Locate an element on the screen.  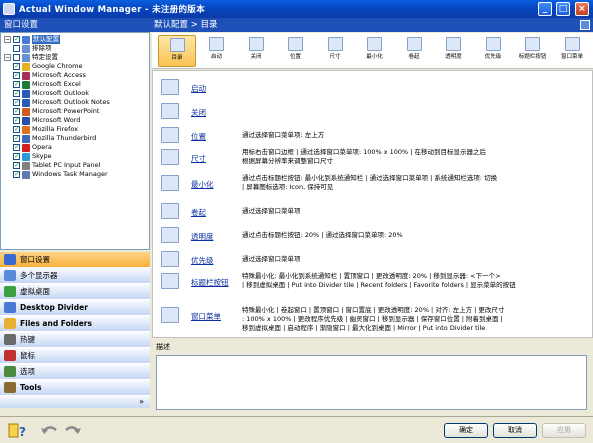
settings-row-link: 卷起 is located at coordinates (198, 212).